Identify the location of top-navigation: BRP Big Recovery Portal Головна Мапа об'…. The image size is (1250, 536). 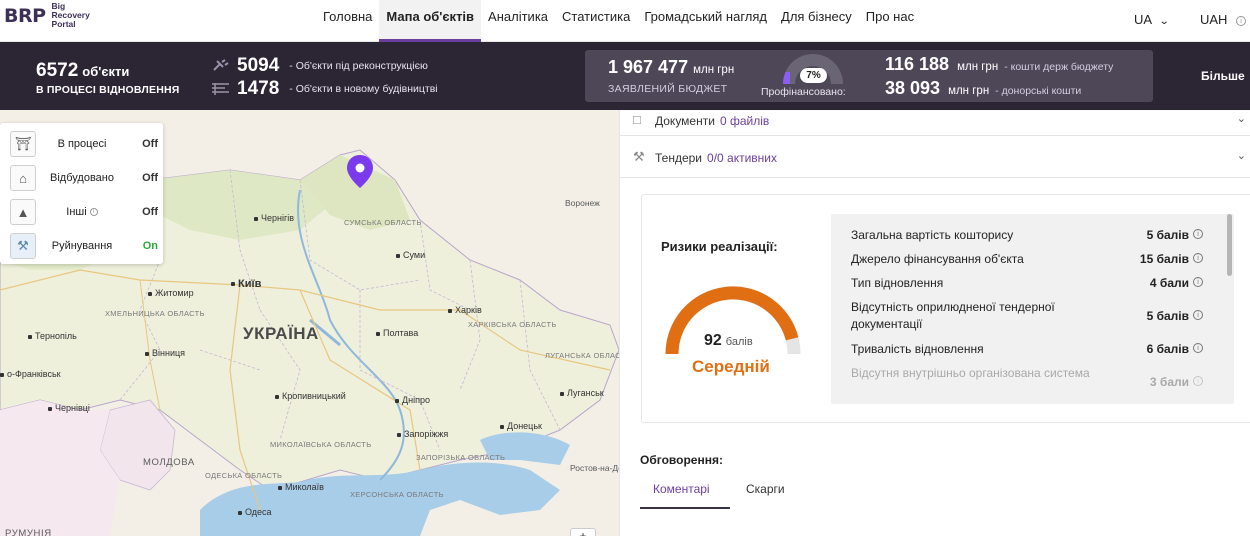
(625, 21).